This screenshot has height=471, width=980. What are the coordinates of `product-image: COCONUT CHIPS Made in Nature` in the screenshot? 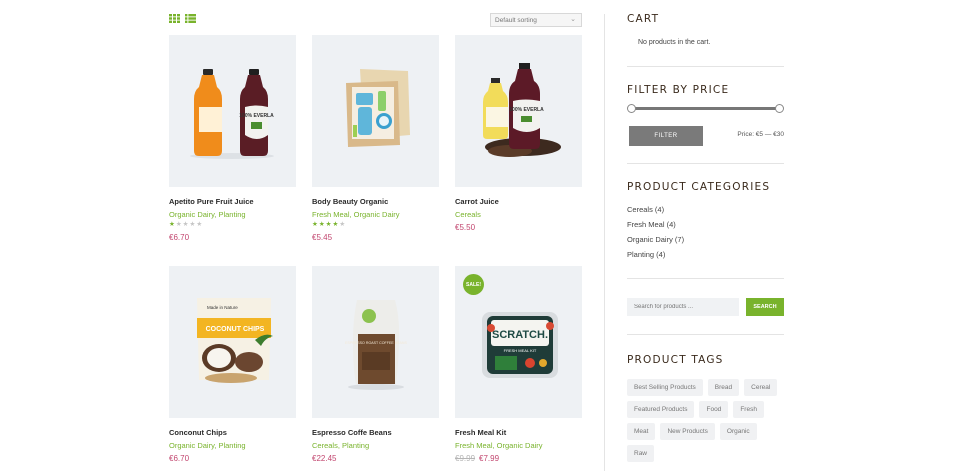 It's located at (232, 342).